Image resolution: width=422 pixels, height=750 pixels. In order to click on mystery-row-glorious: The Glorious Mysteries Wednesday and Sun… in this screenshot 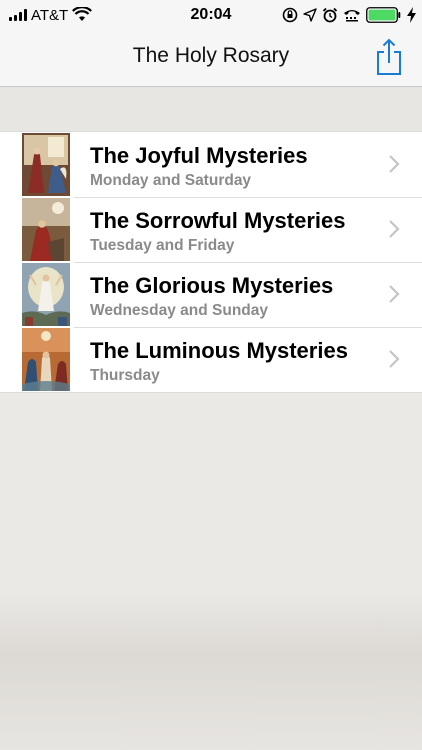, I will do `click(211, 294)`.